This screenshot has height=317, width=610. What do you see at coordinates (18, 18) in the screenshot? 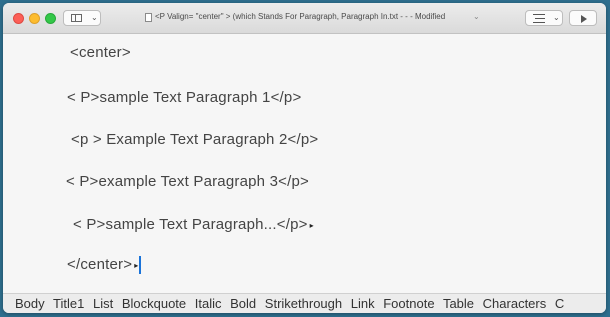
I see `close-button` at bounding box center [18, 18].